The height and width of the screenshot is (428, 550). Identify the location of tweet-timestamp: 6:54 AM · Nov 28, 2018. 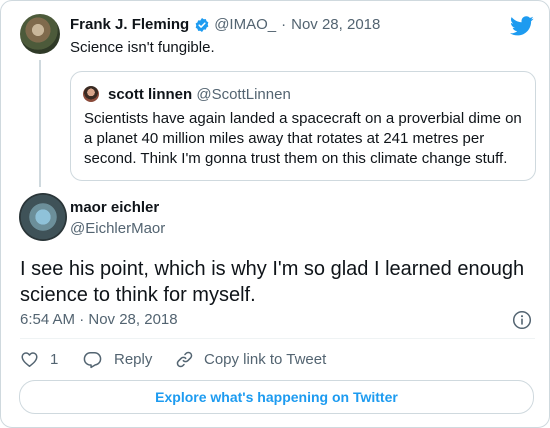
(99, 319).